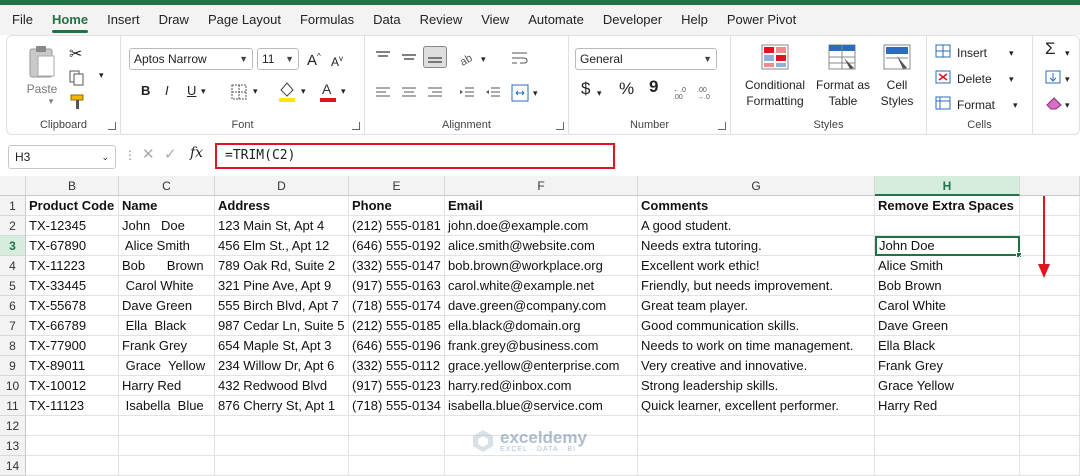 This screenshot has height=476, width=1080. I want to click on format-cells-icon, so click(943, 103).